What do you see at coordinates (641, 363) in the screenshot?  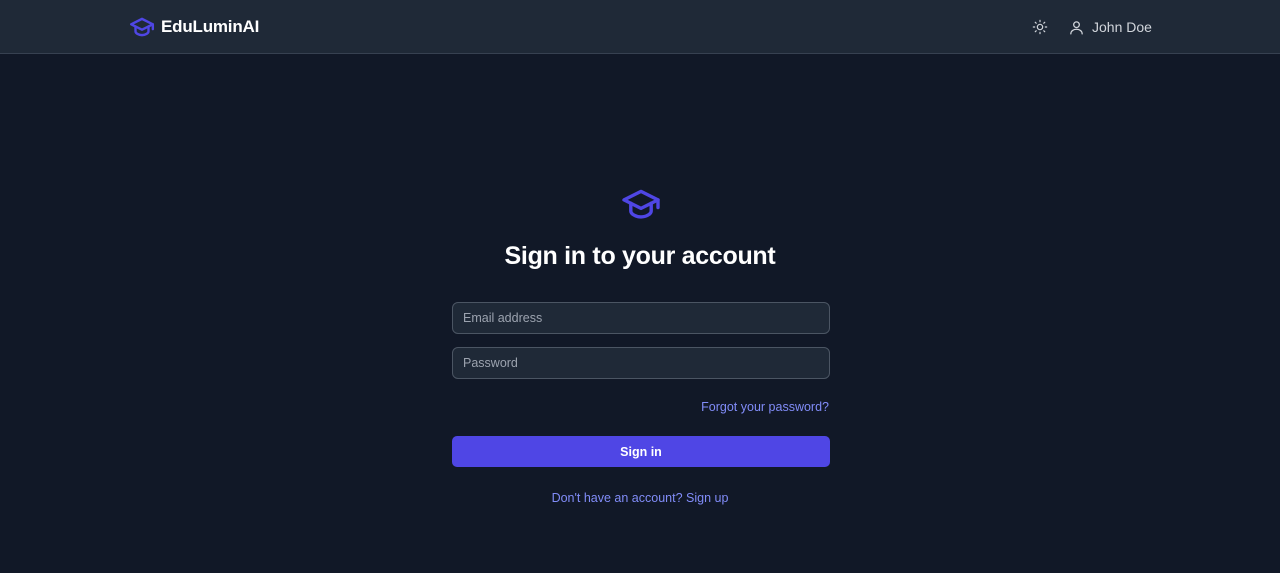 I see `password-field` at bounding box center [641, 363].